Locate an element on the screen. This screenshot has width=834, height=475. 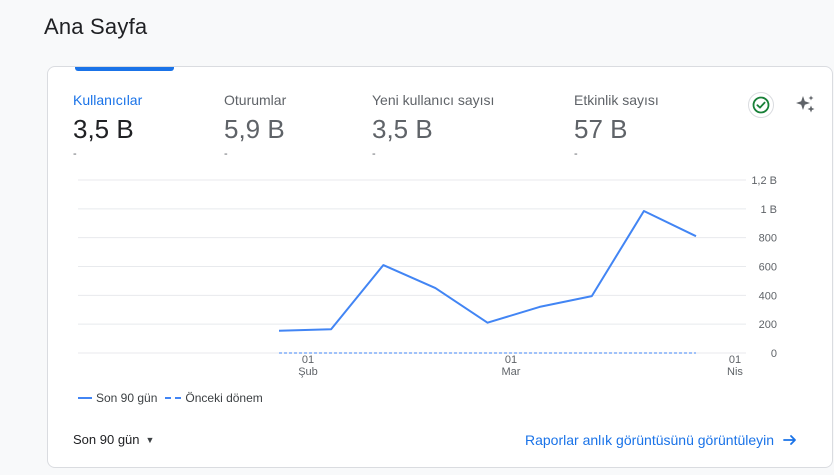
sparkle-icon is located at coordinates (805, 104).